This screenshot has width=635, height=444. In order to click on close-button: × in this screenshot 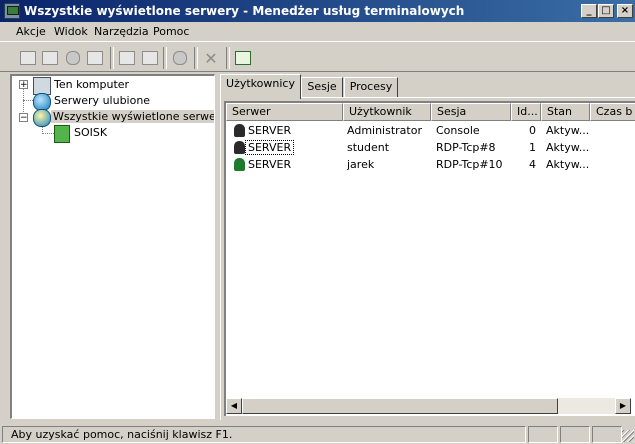, I will do `click(625, 11)`.